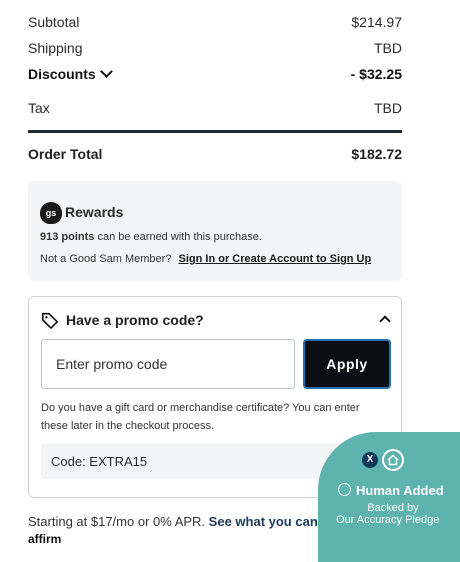 The height and width of the screenshot is (562, 460). Describe the element at coordinates (67, 237) in the screenshot. I see `rewards-points: 913 points` at that location.